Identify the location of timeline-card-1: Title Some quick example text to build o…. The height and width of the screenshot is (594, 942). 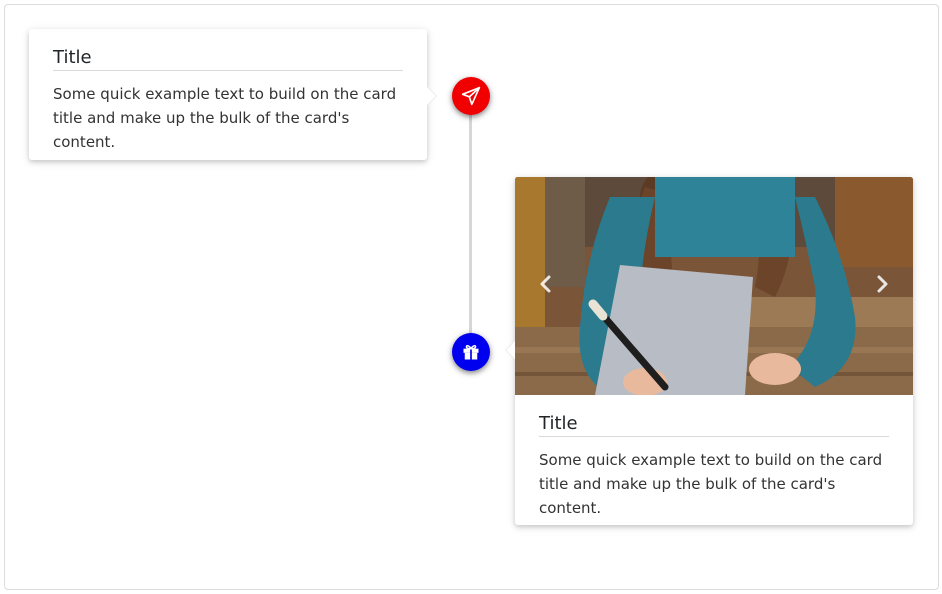
(228, 94).